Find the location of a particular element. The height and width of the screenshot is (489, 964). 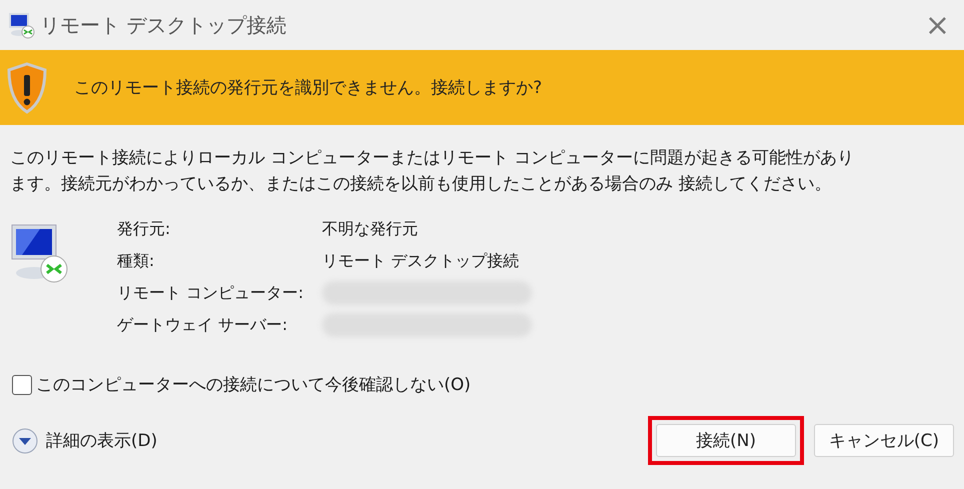

detail-label: 発行元: is located at coordinates (144, 229).